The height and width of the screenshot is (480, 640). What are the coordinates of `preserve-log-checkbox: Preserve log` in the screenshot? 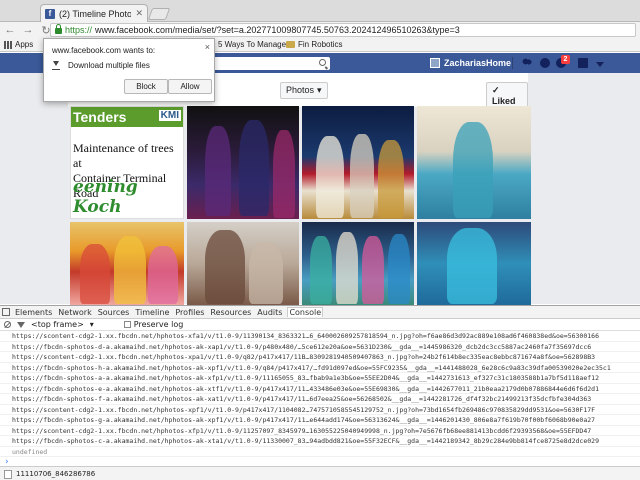 It's located at (153, 324).